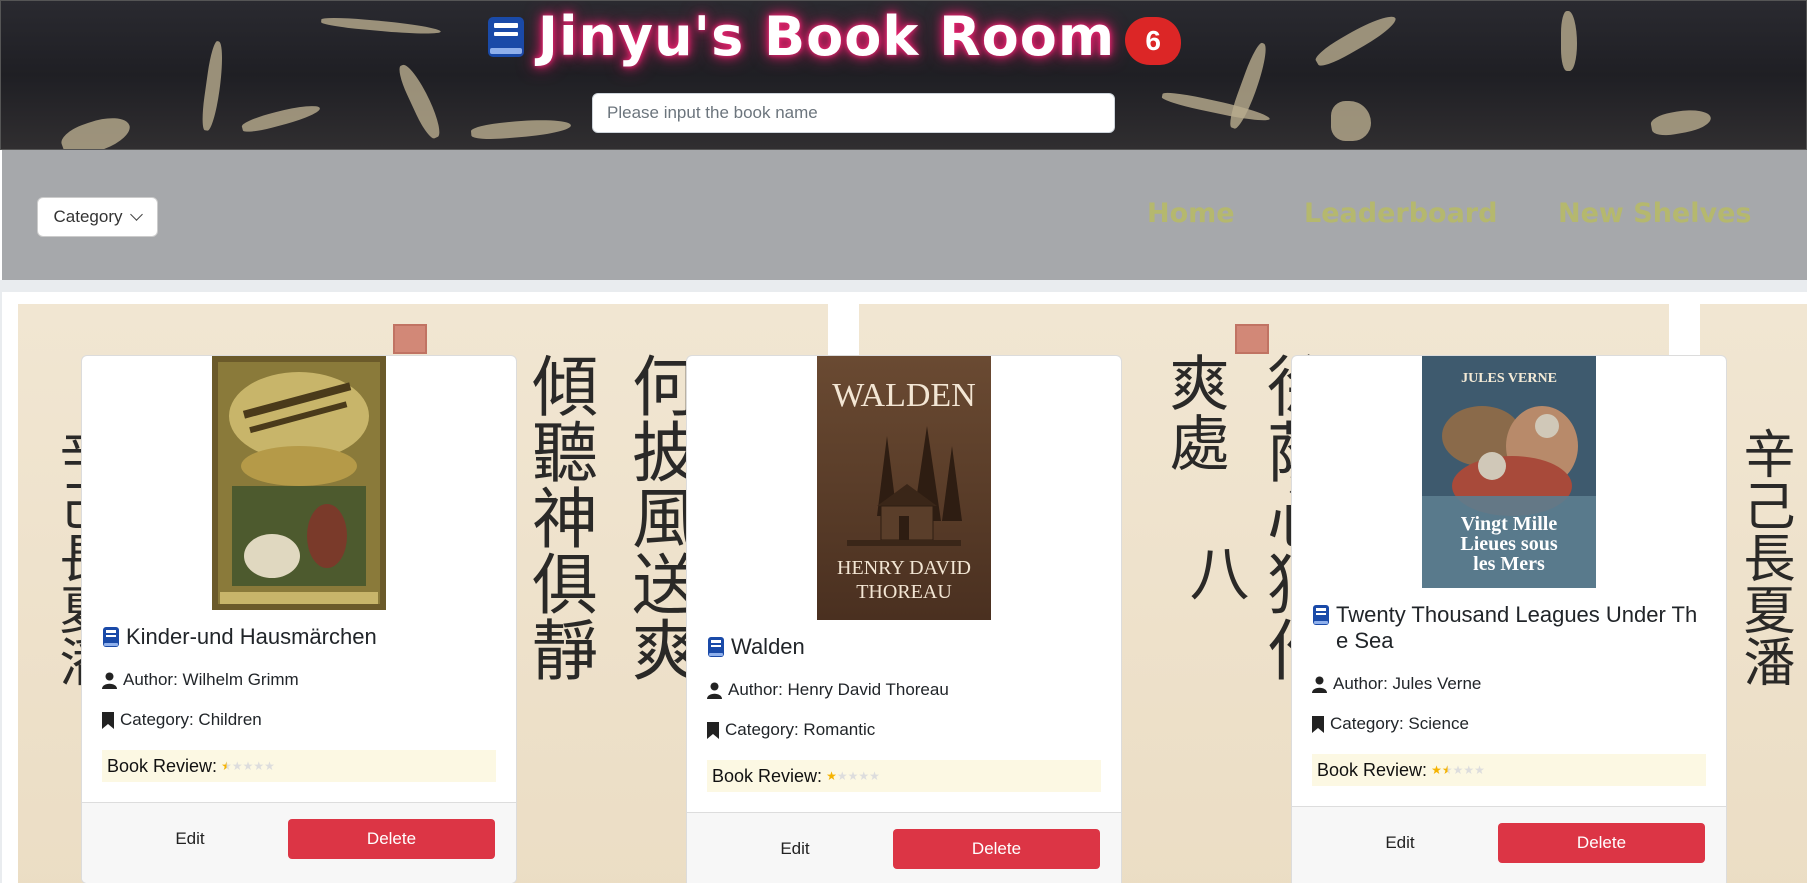 This screenshot has width=1807, height=883. What do you see at coordinates (1509, 378) in the screenshot?
I see `svg-text: JULES VERNE` at bounding box center [1509, 378].